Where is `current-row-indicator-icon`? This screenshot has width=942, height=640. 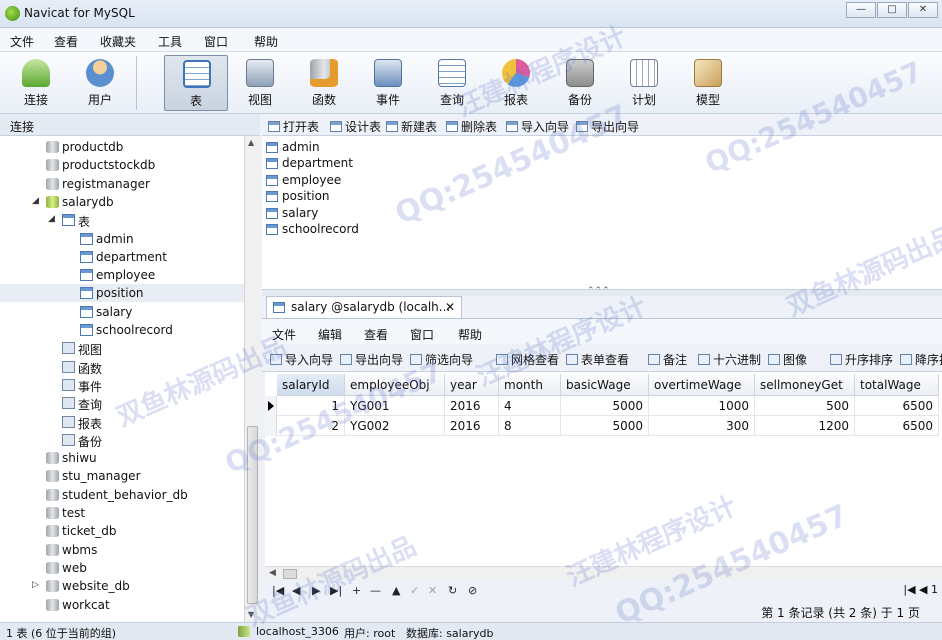 current-row-indicator-icon is located at coordinates (271, 406).